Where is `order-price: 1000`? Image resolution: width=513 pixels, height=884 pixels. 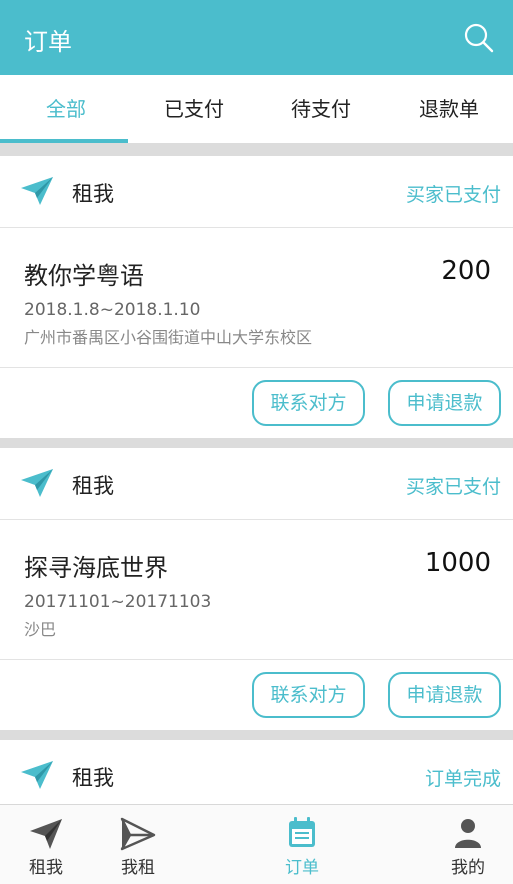 order-price: 1000 is located at coordinates (457, 563).